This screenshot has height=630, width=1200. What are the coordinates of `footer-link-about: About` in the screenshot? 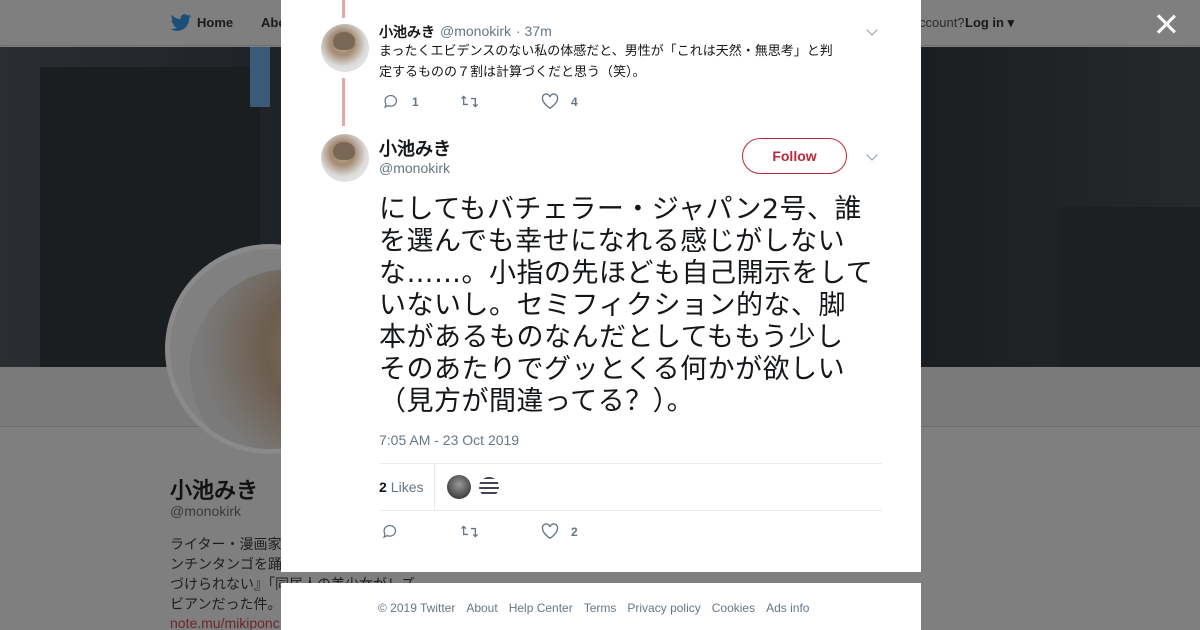 It's located at (481, 608).